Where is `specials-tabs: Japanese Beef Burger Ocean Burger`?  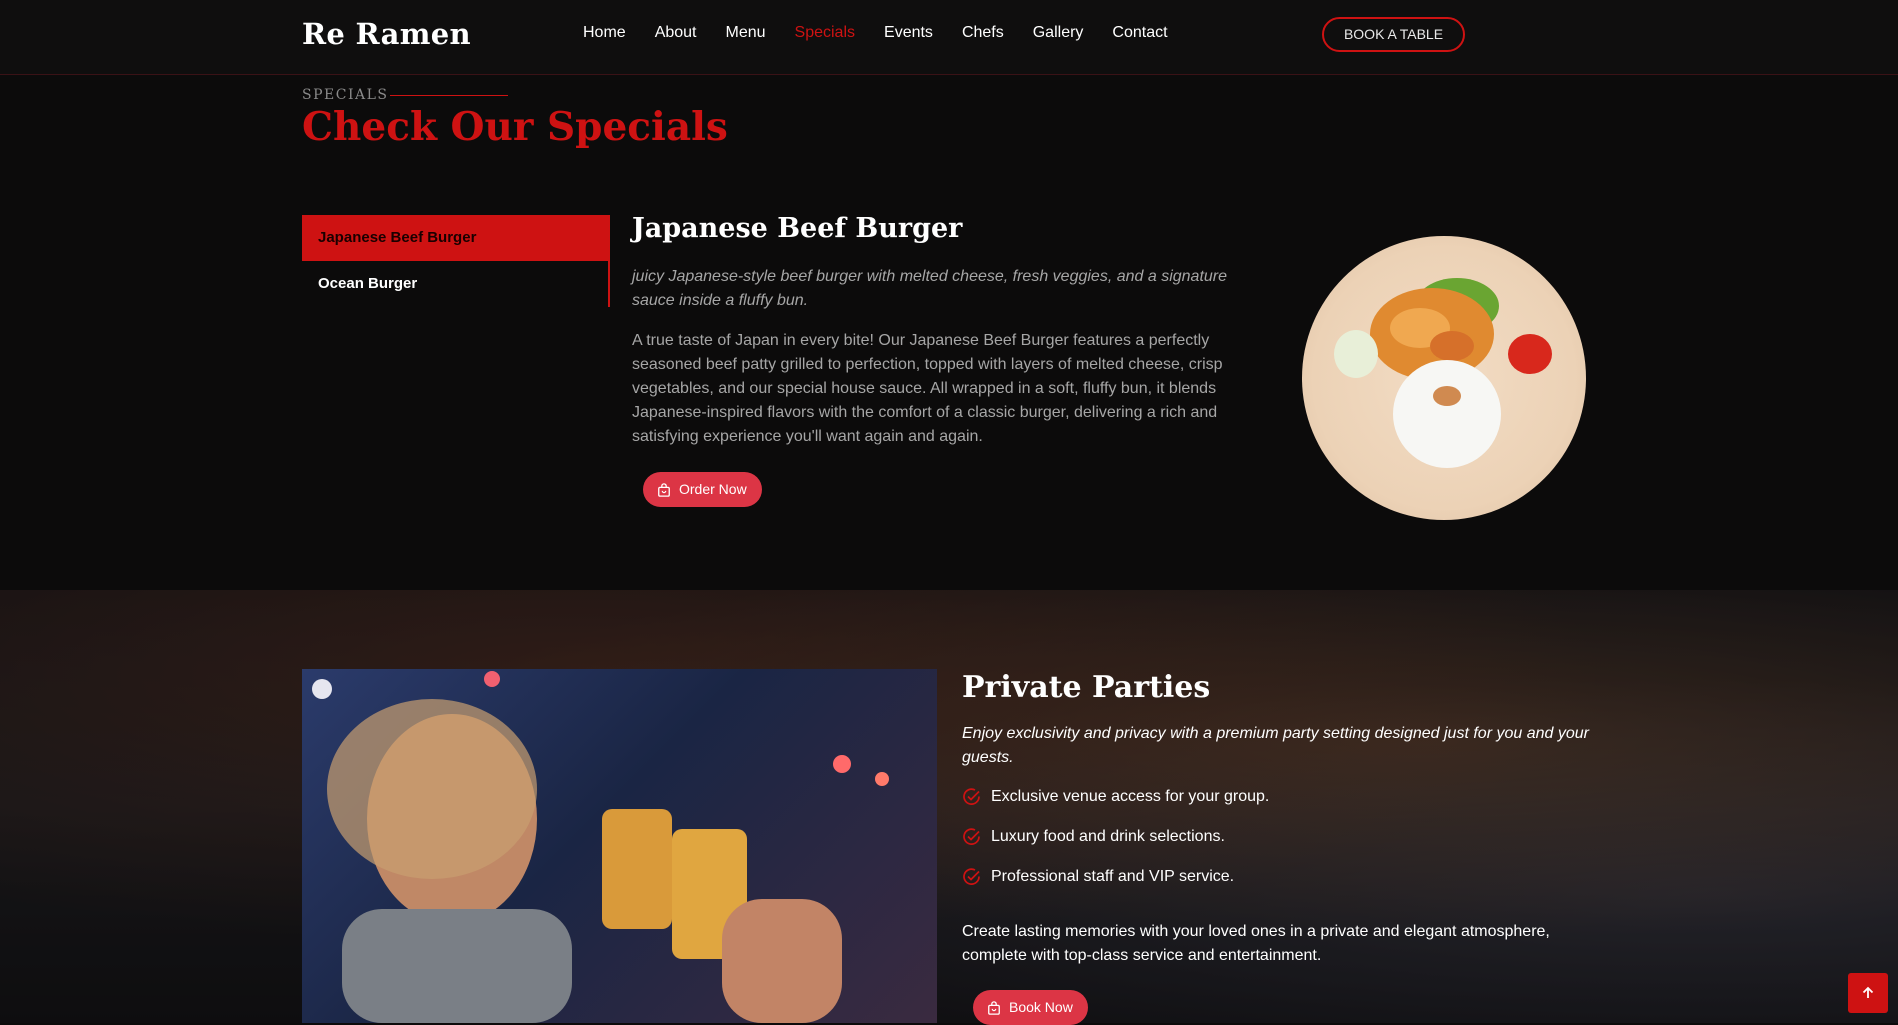 specials-tabs: Japanese Beef Burger Ocean Burger is located at coordinates (456, 261).